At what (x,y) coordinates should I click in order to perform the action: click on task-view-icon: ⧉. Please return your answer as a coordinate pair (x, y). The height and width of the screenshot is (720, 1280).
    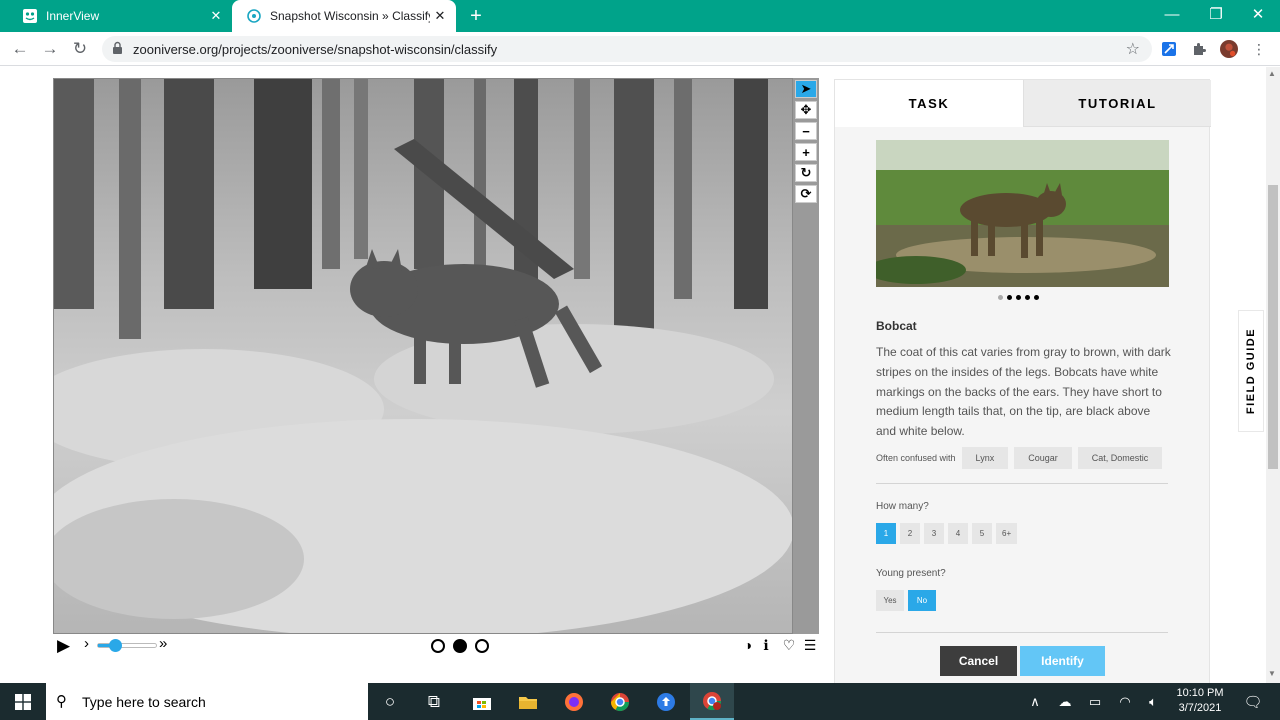
    Looking at the image, I should click on (434, 701).